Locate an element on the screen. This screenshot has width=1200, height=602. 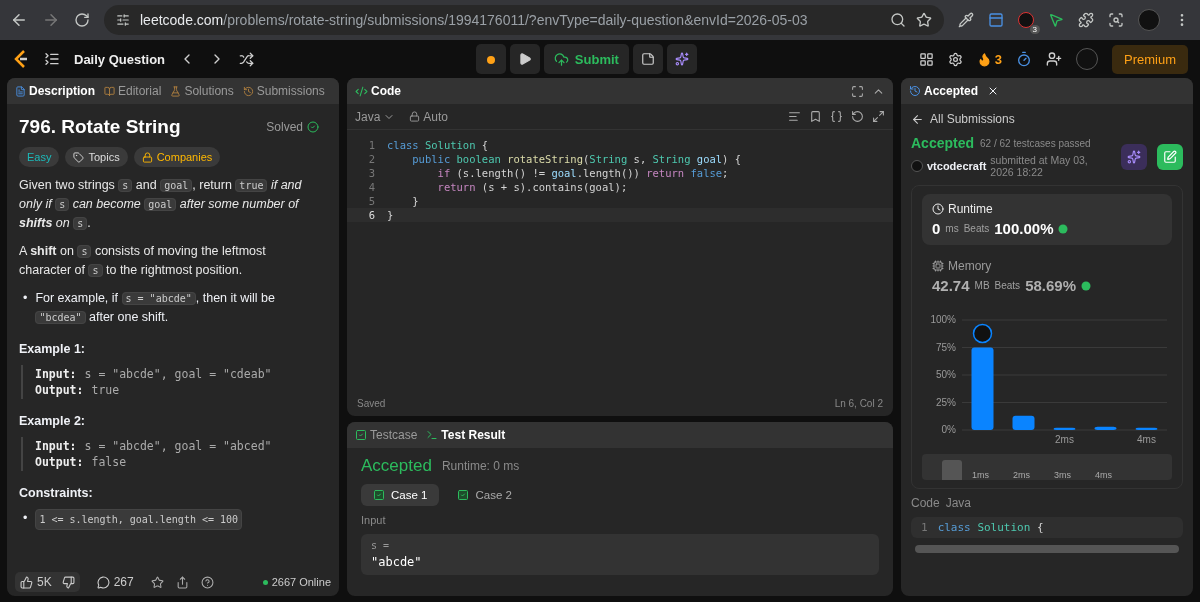
constraints-title: Constraints: is located at coordinates (56, 493).